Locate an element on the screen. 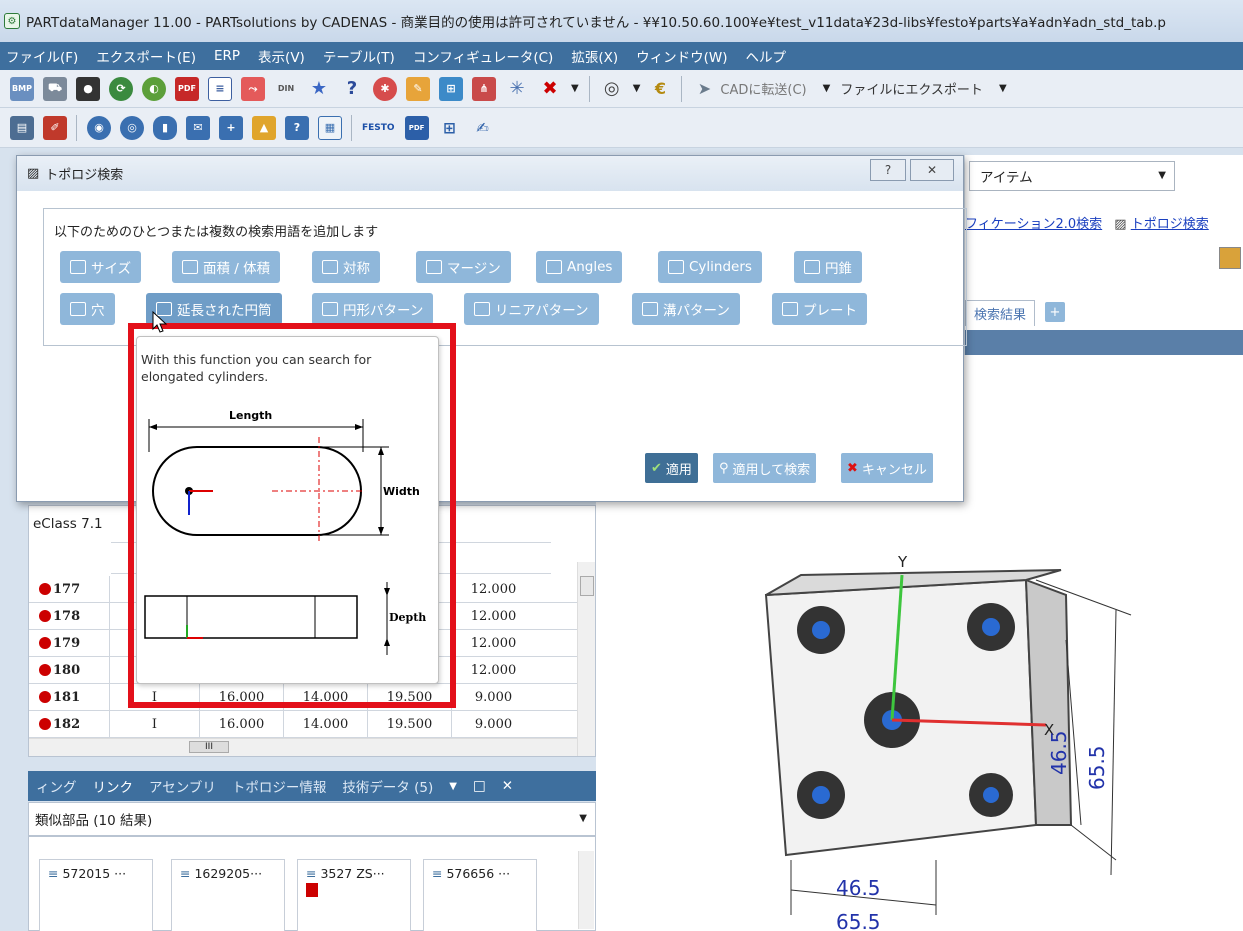  grid-icon: ⊞ is located at coordinates (449, 127).